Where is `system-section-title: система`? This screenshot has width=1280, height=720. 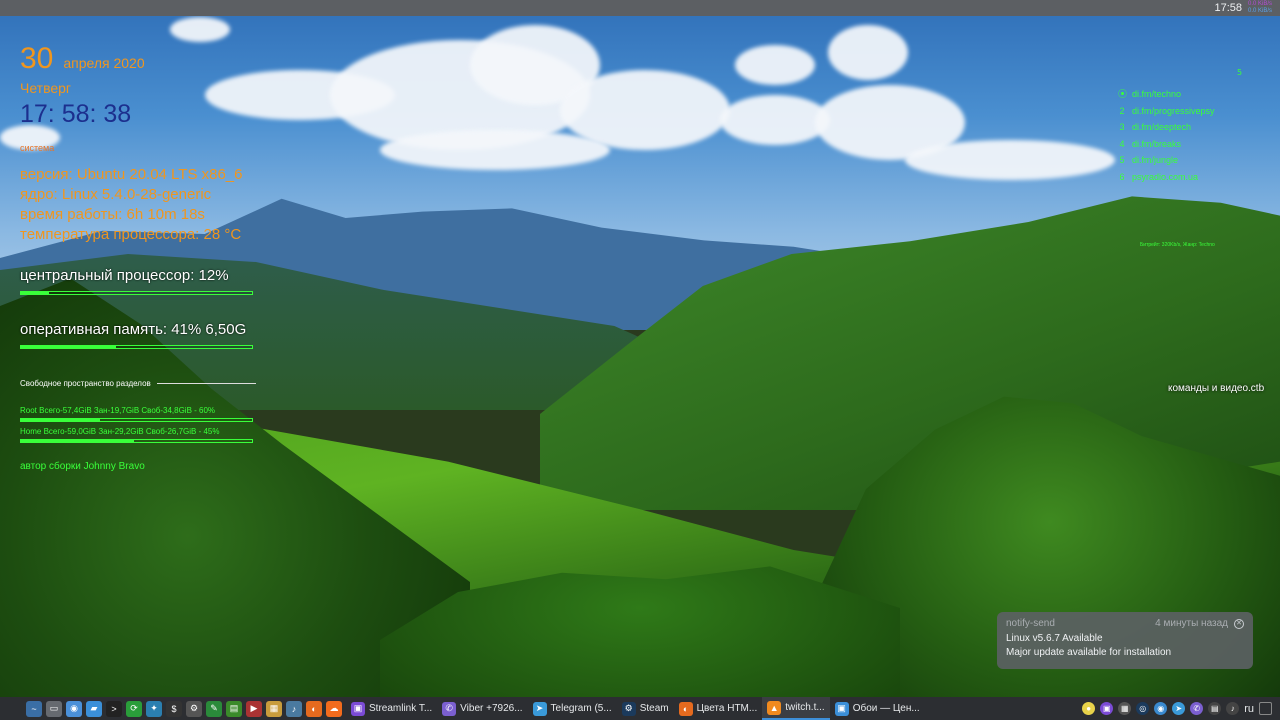
system-section-title: система is located at coordinates (37, 148).